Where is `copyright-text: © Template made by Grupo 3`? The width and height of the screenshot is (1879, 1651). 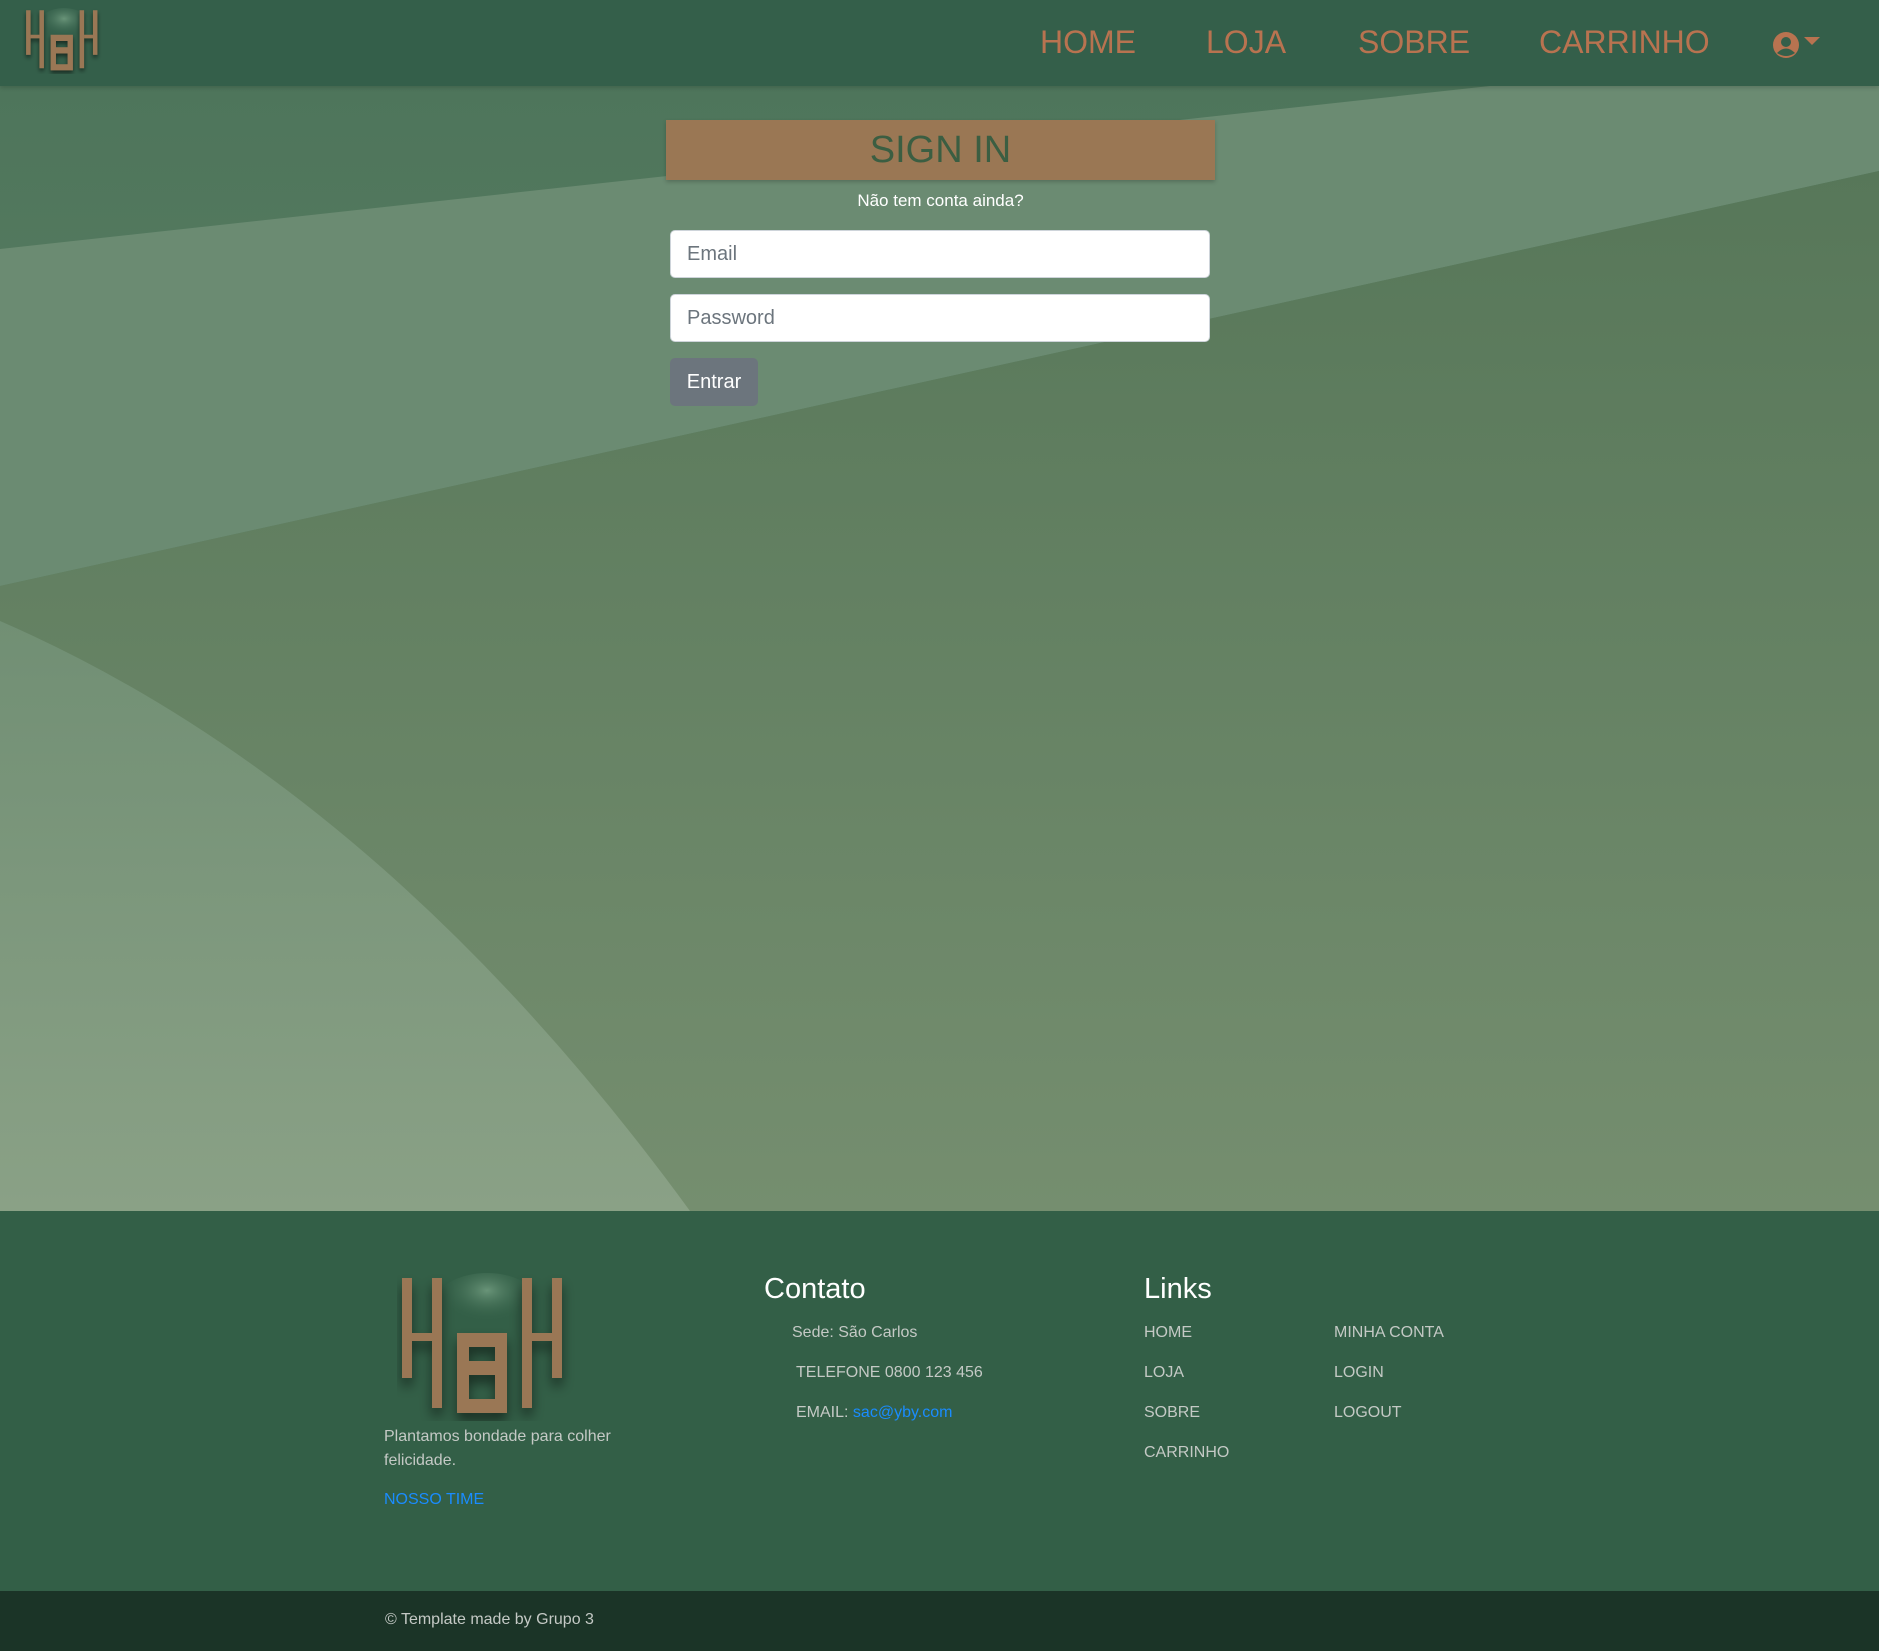 copyright-text: © Template made by Grupo 3 is located at coordinates (489, 1619).